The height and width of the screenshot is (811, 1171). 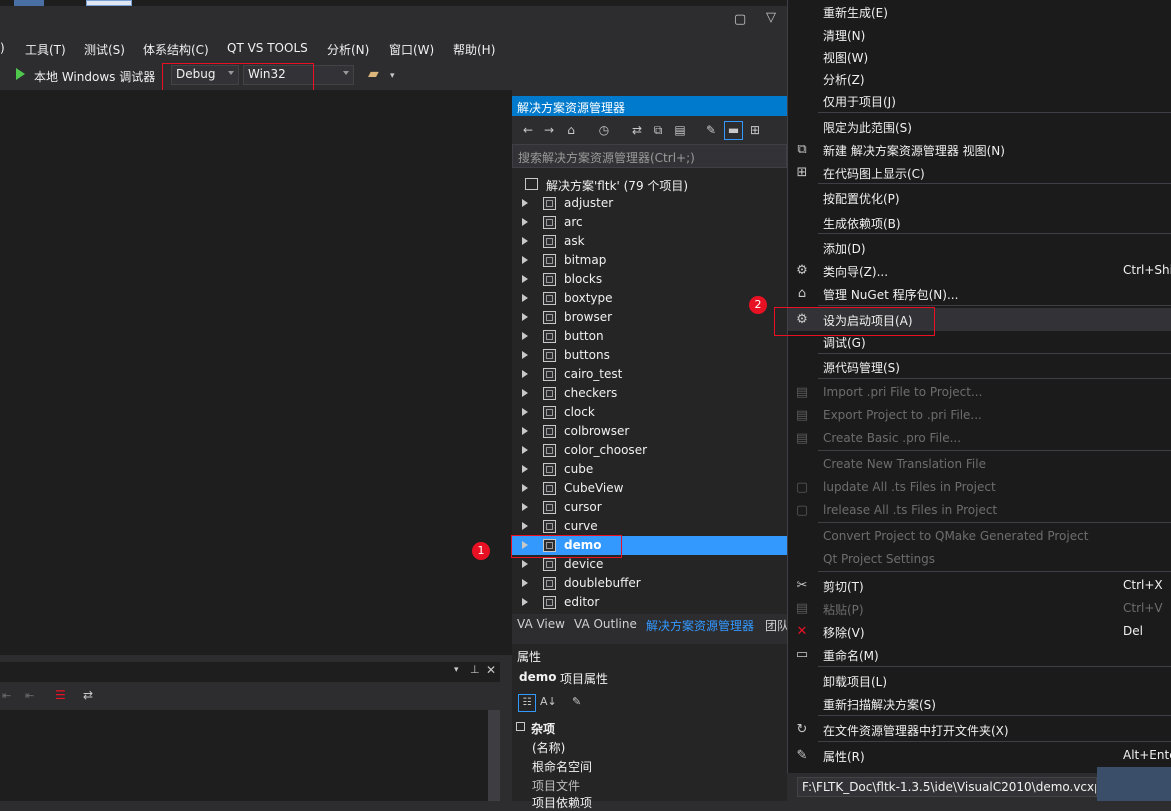 What do you see at coordinates (979, 100) in the screenshot?
I see `context-menu-item: 仅用于项目(J)` at bounding box center [979, 100].